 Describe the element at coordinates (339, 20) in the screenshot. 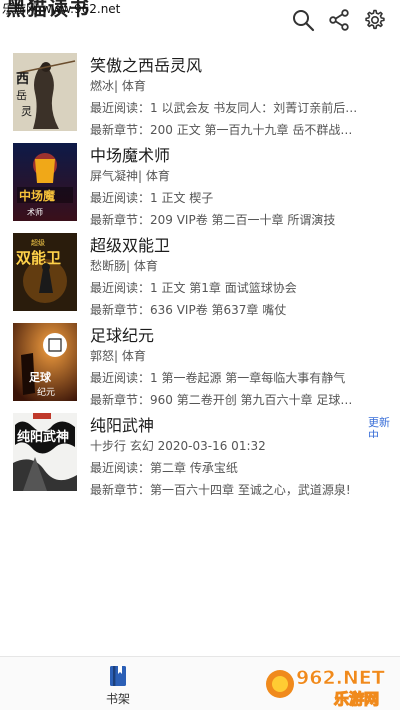

I see `share-icon` at that location.